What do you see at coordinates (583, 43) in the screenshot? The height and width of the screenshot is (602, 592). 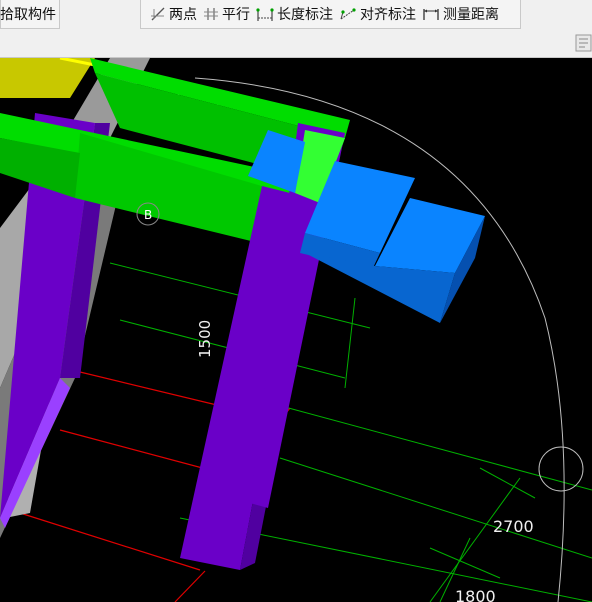 I see `panel-toggle-icon` at bounding box center [583, 43].